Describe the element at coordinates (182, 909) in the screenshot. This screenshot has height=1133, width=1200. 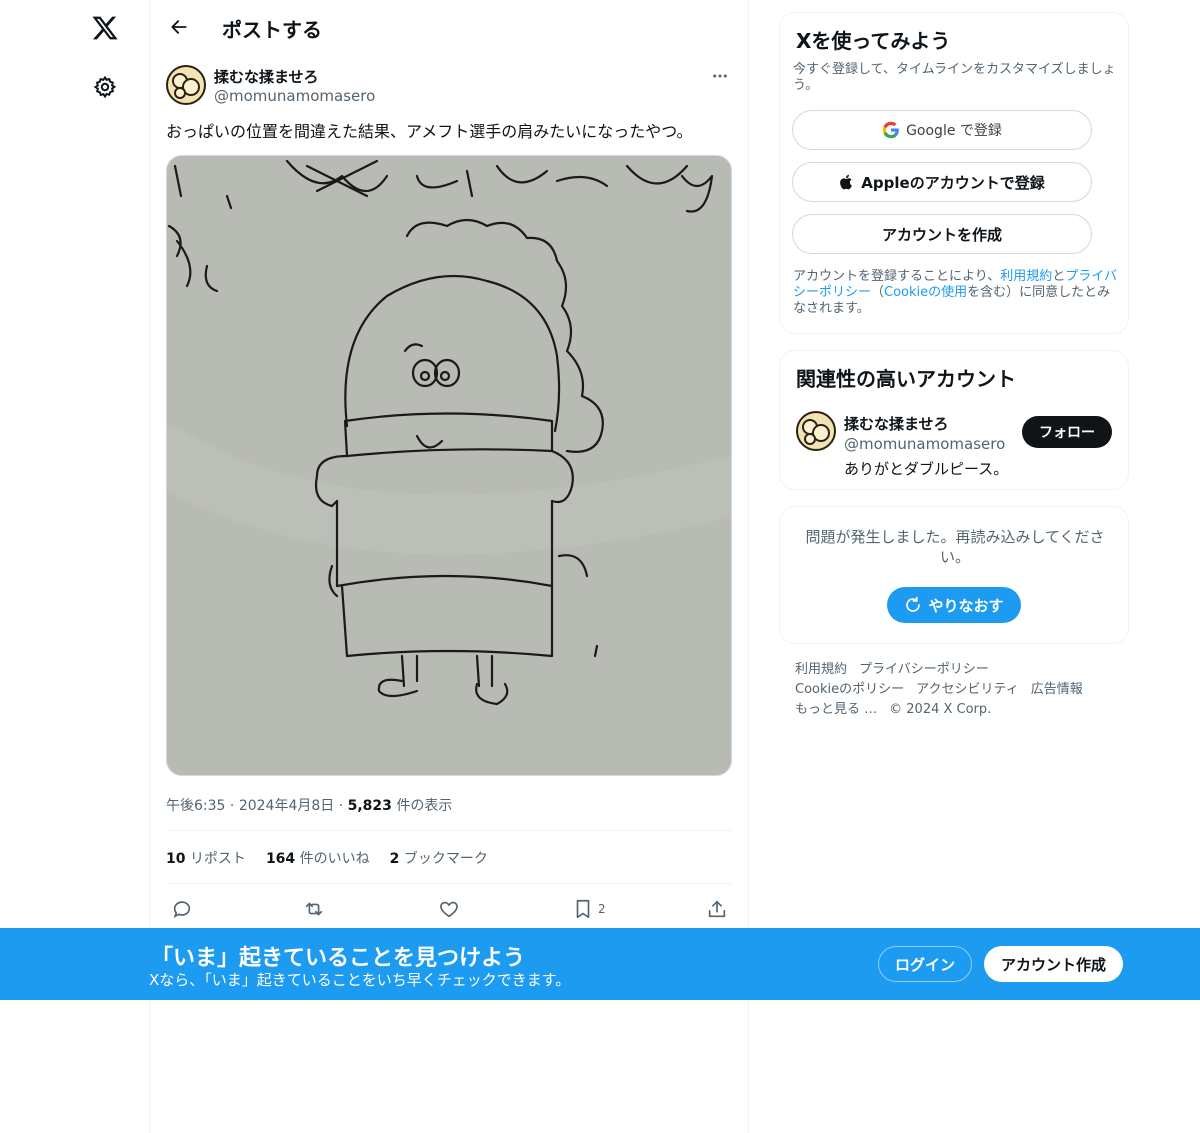
I see `reply-icon` at that location.